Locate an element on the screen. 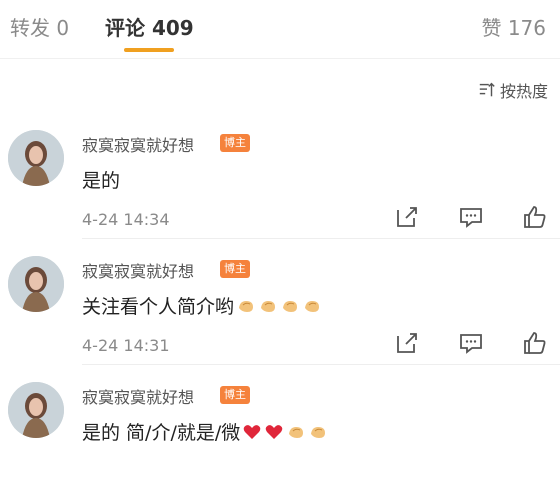 This screenshot has height=502, width=560. sort-toggle: 按热度 is located at coordinates (513, 90).